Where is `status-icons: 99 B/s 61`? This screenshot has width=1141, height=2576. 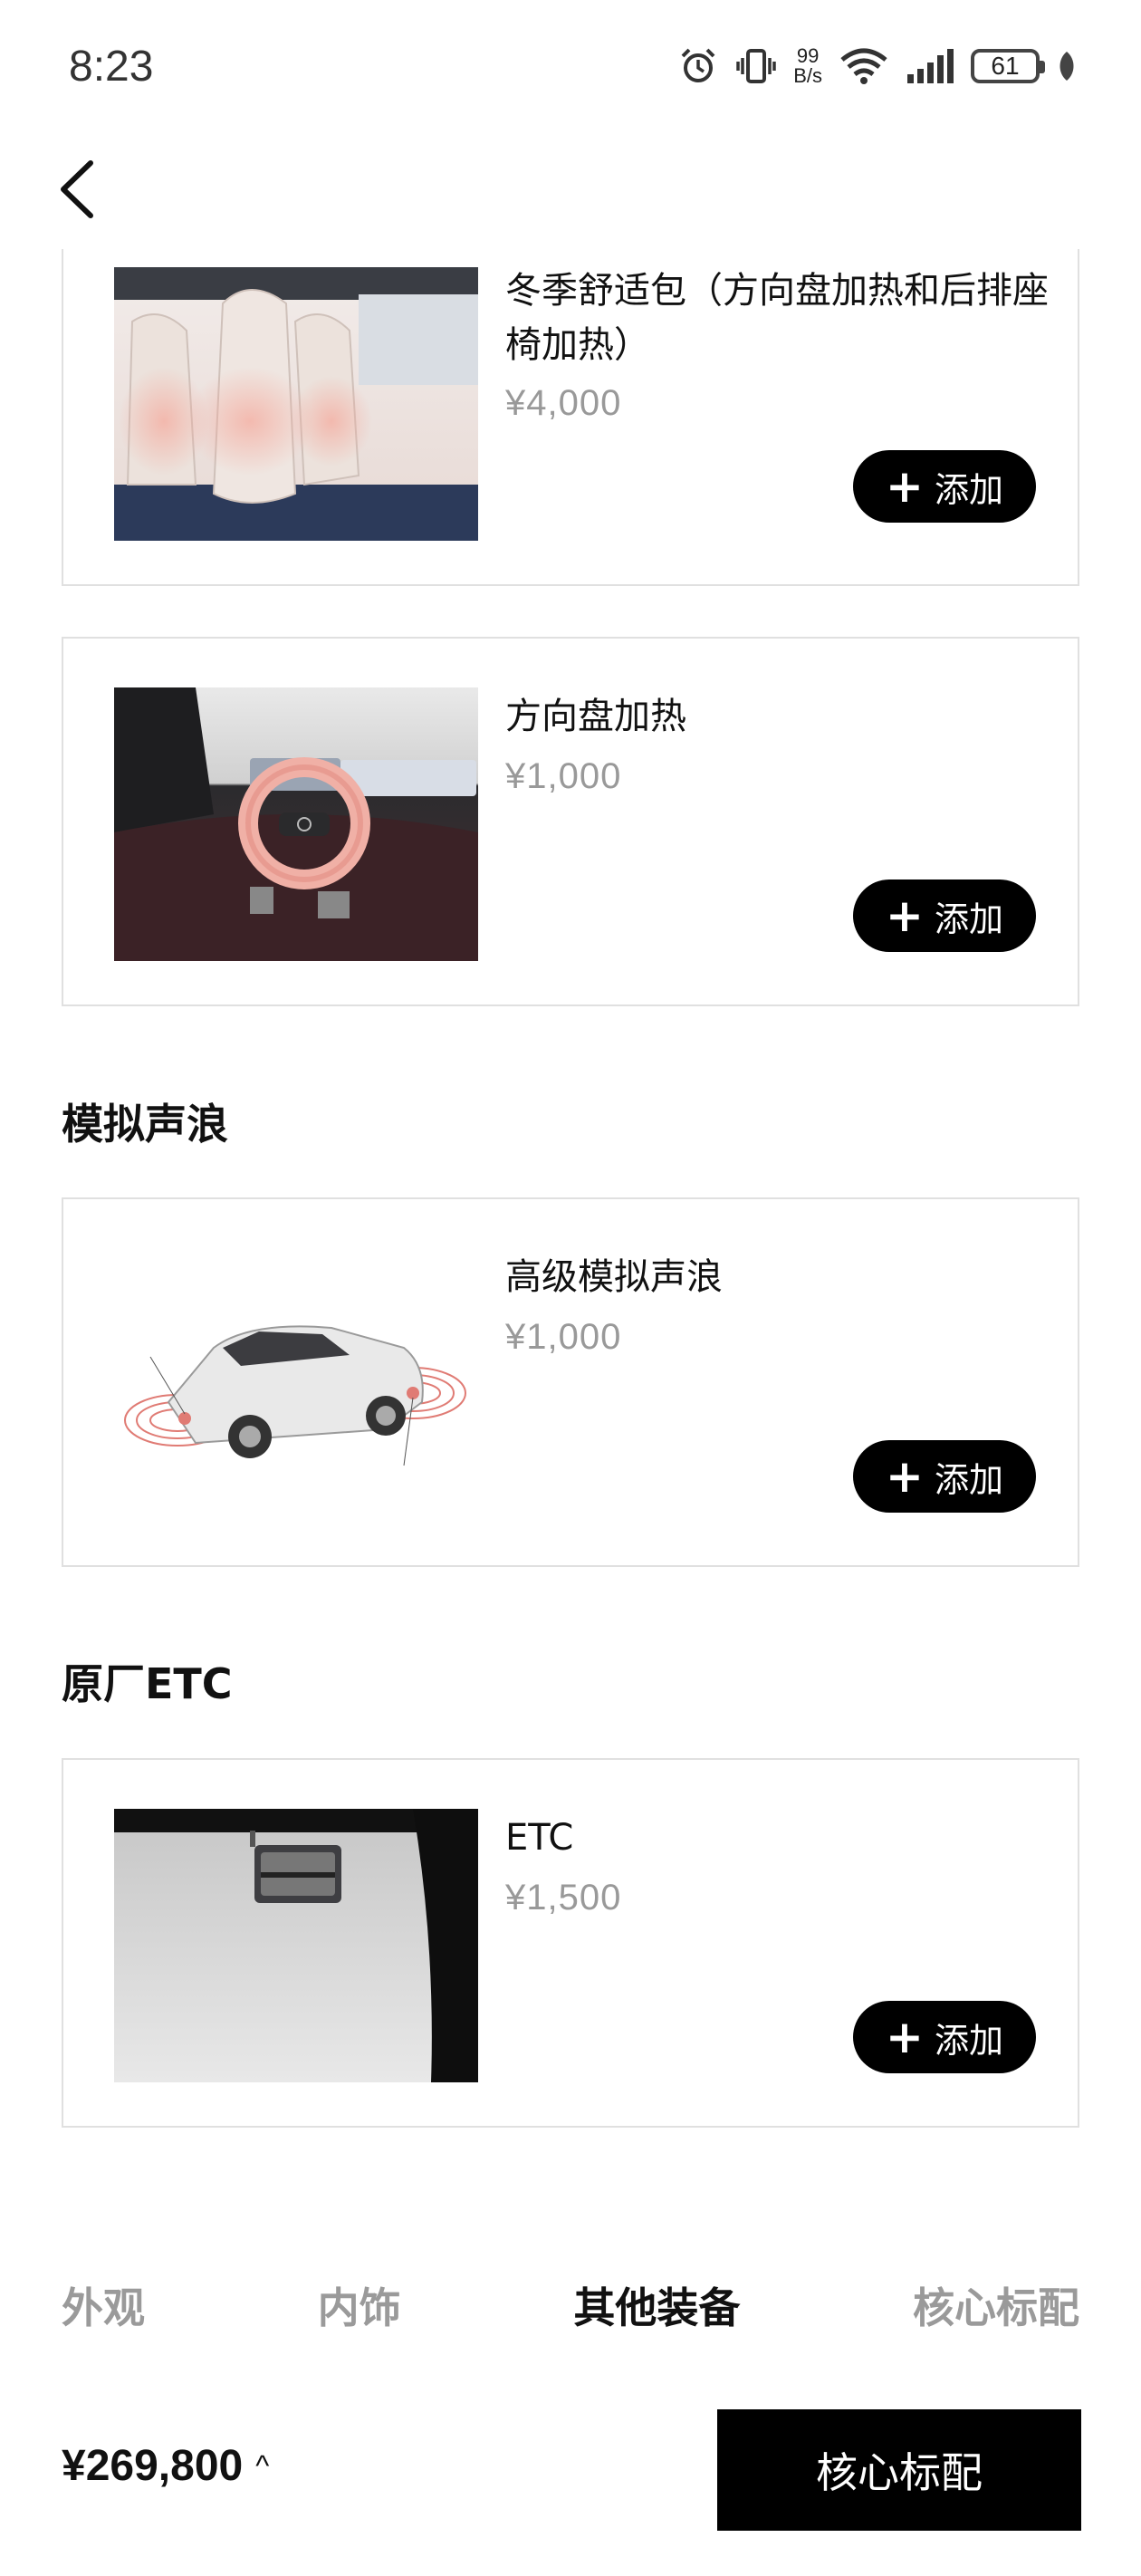 status-icons: 99 B/s 61 is located at coordinates (878, 66).